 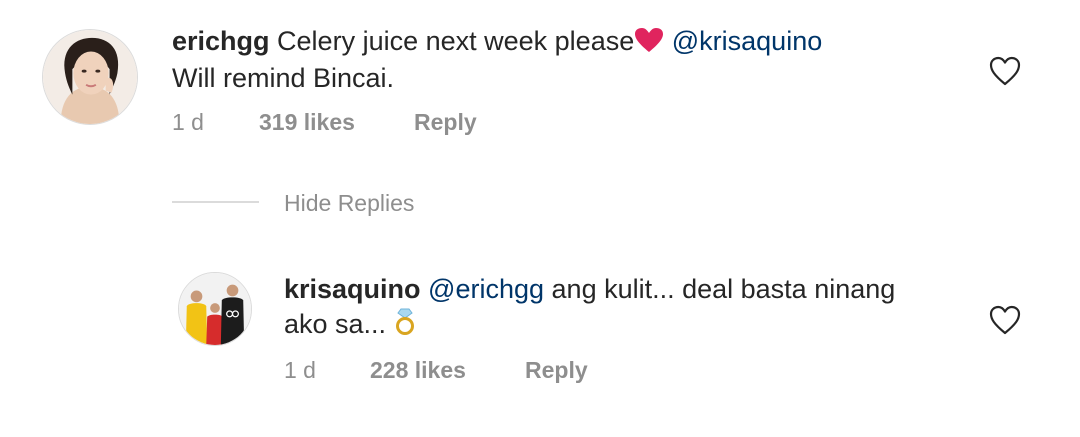 I want to click on reply-text: ang kulit... deal basta ninang, so click(x=723, y=289).